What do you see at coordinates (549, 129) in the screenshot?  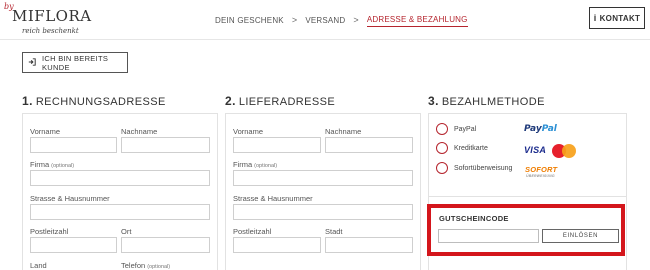 I see `paypal-logo-part2: Pal` at bounding box center [549, 129].